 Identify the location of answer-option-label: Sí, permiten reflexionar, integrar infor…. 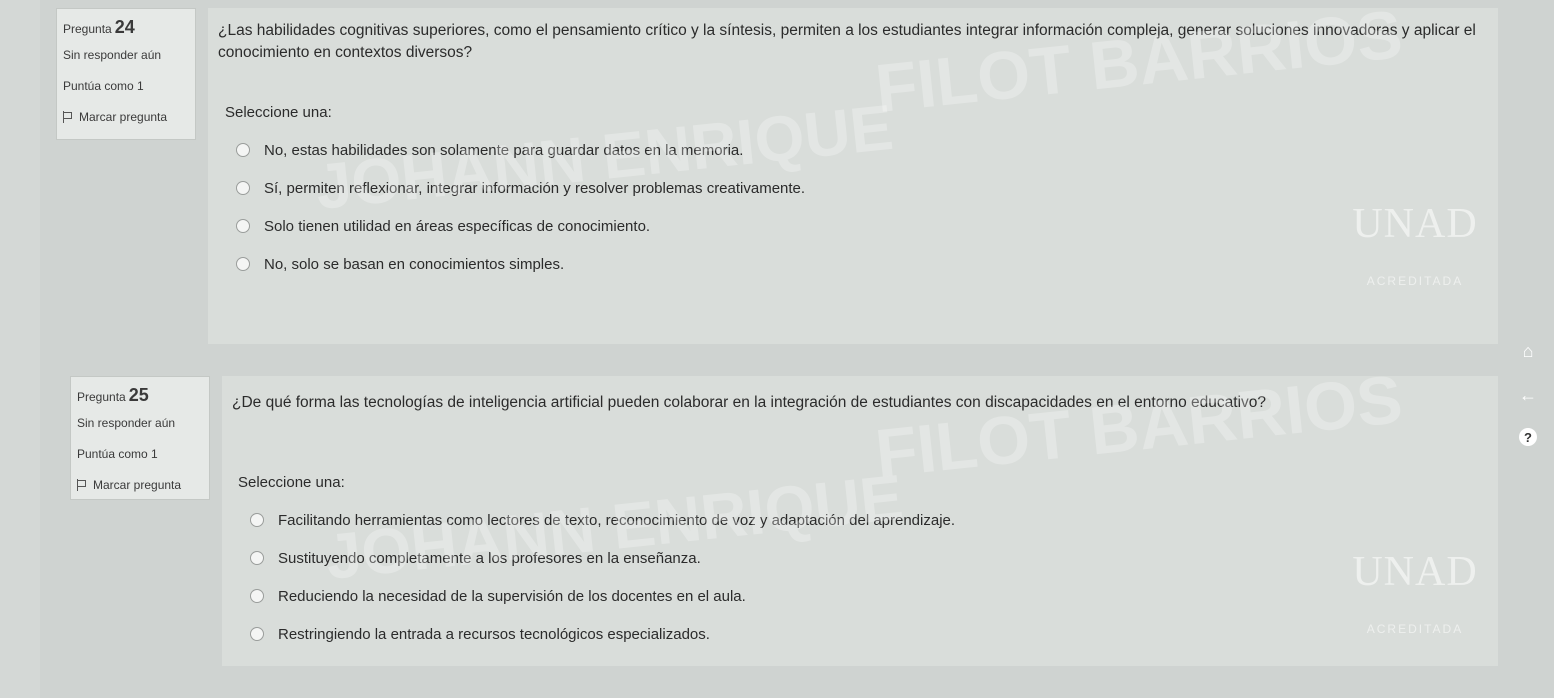
(535, 188).